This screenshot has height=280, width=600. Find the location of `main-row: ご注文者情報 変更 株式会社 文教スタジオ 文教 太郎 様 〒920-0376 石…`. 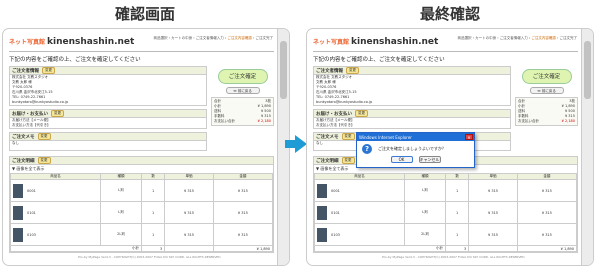

main-row: ご注文者情報 変更 株式会社 文教スタジオ 文教 太郎 様 〒920-0376 石… is located at coordinates (141, 110).